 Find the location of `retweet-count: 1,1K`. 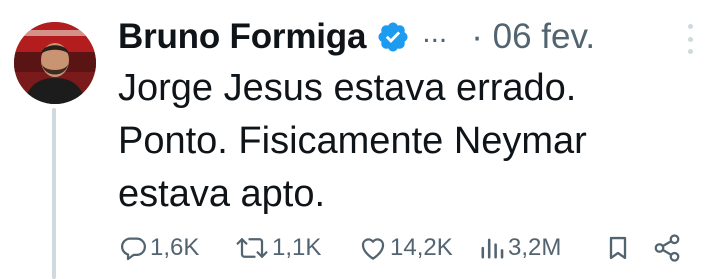

retweet-count: 1,1K is located at coordinates (297, 247).